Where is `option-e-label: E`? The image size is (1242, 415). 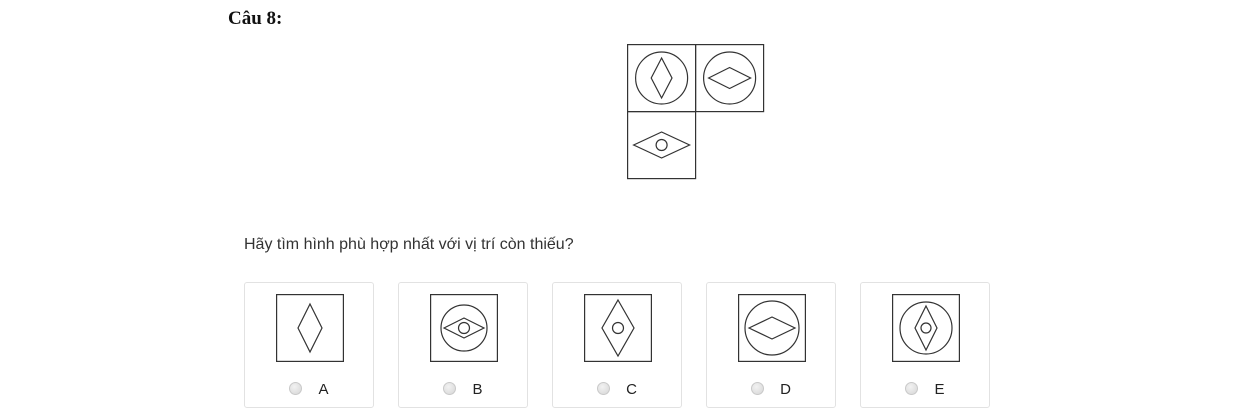 option-e-label: E is located at coordinates (939, 389).